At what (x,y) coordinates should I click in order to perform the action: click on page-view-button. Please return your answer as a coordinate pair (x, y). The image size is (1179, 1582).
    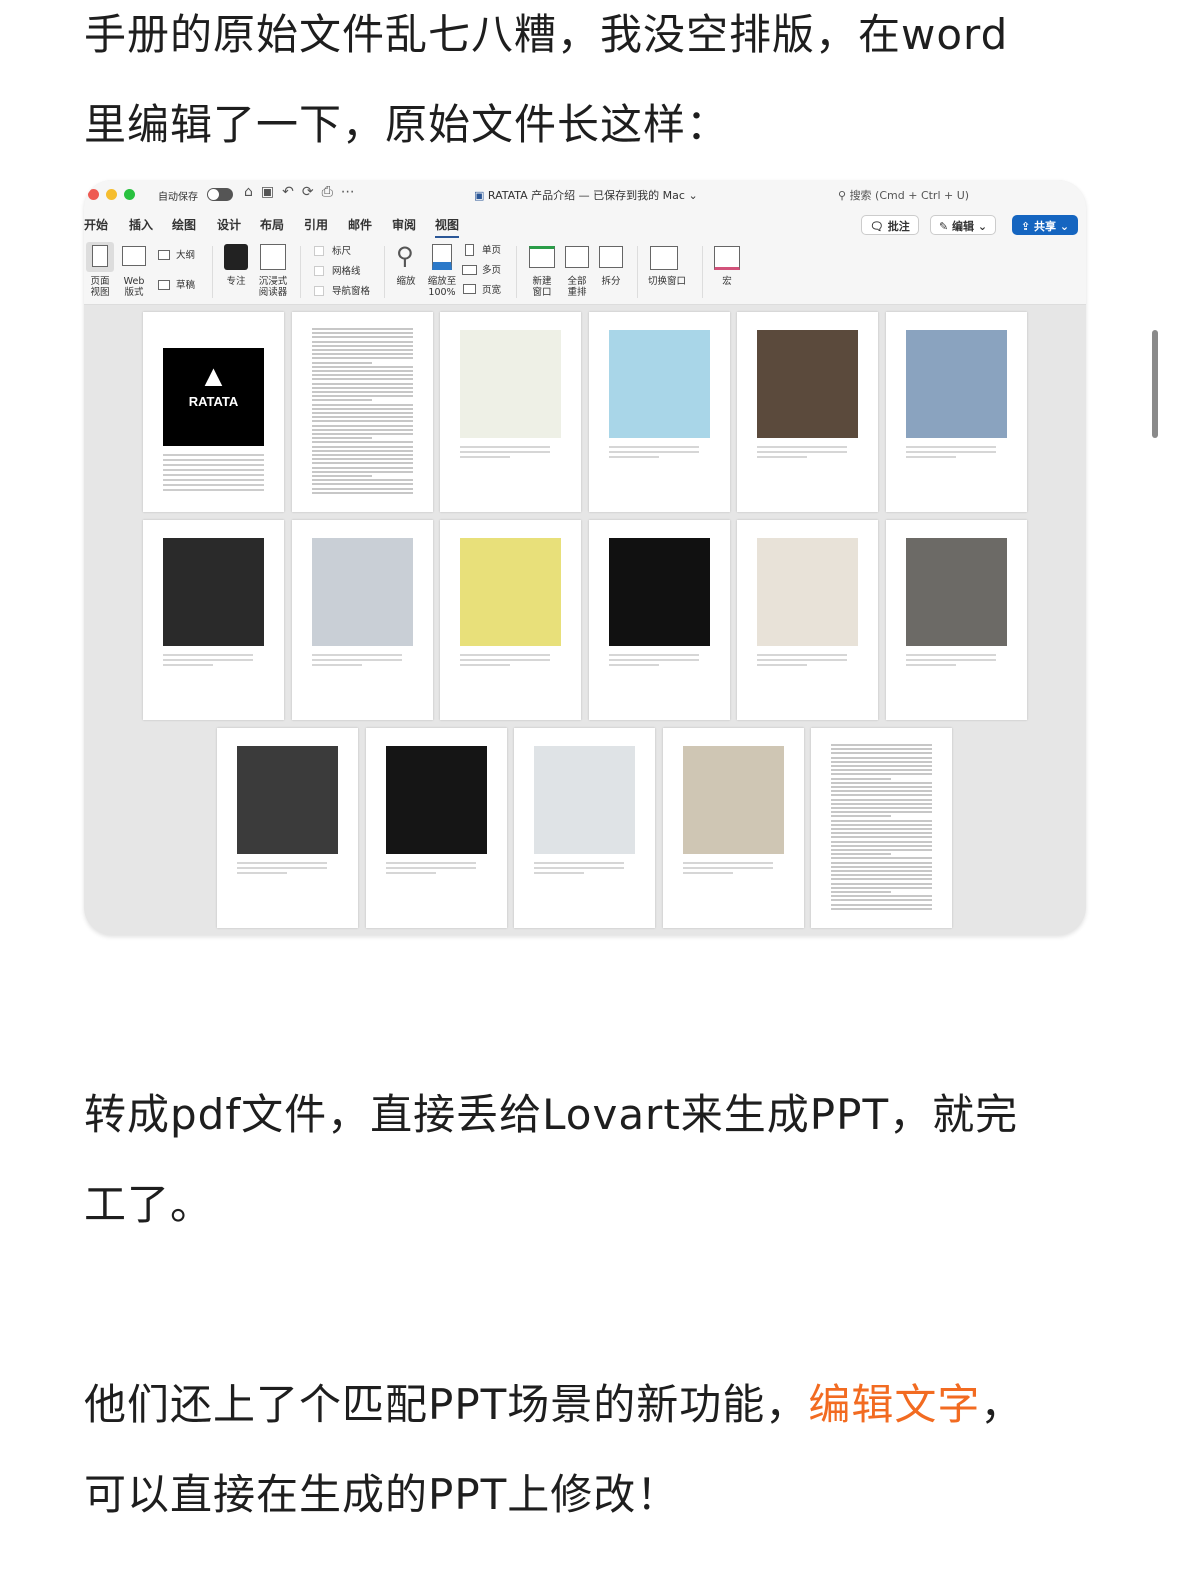
    Looking at the image, I should click on (100, 257).